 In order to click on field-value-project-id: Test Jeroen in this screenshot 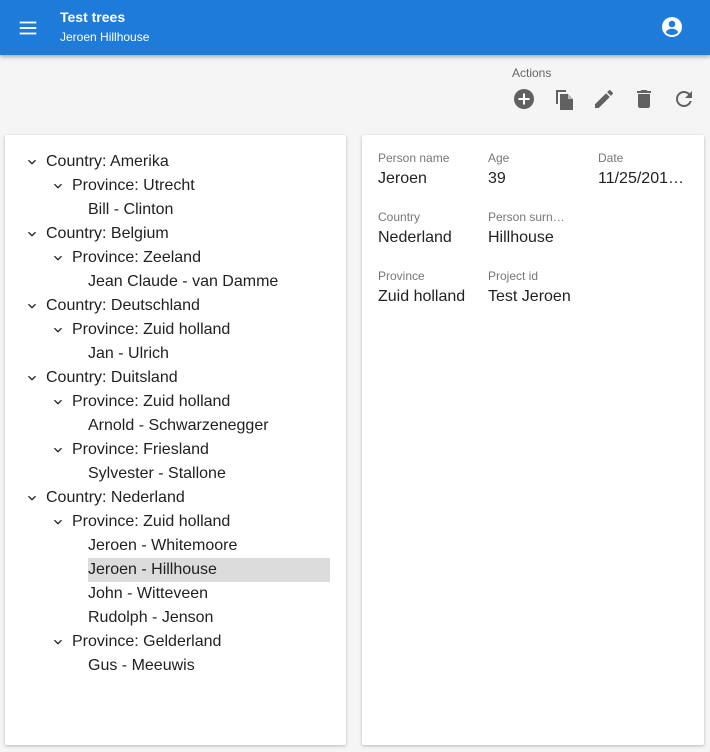, I will do `click(529, 296)`.